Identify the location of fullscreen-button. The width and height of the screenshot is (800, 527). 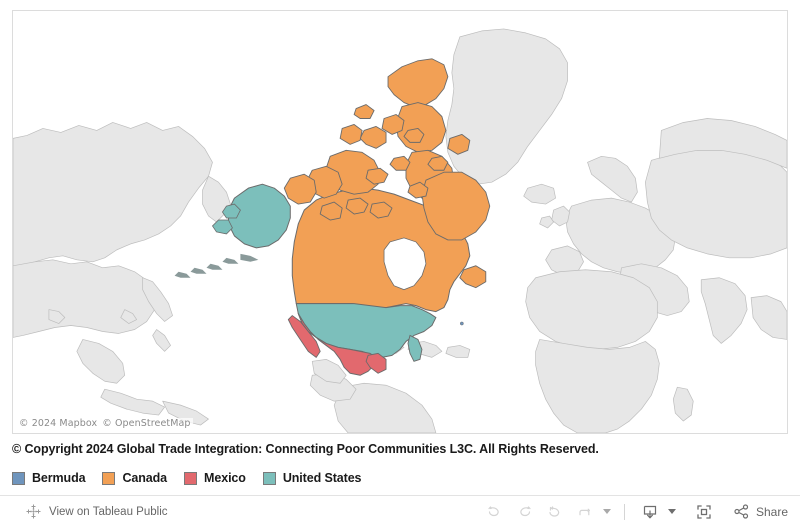
(704, 512).